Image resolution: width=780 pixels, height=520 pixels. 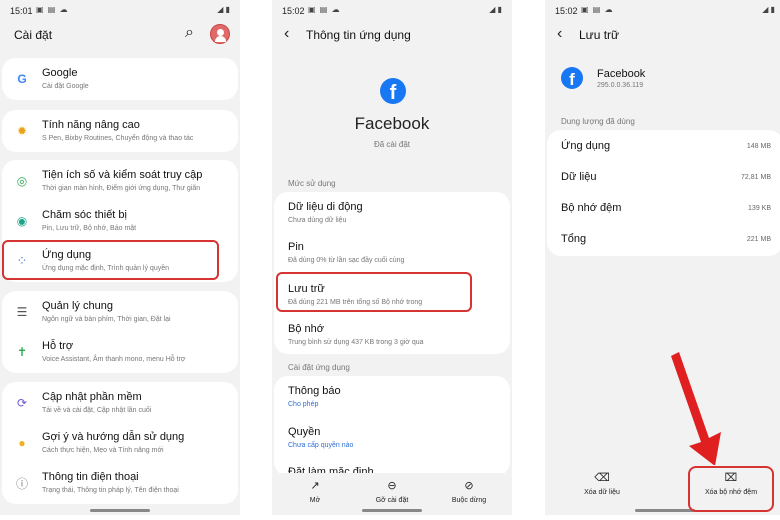 What do you see at coordinates (22, 352) in the screenshot?
I see `accessibility-icon: ✝` at bounding box center [22, 352].